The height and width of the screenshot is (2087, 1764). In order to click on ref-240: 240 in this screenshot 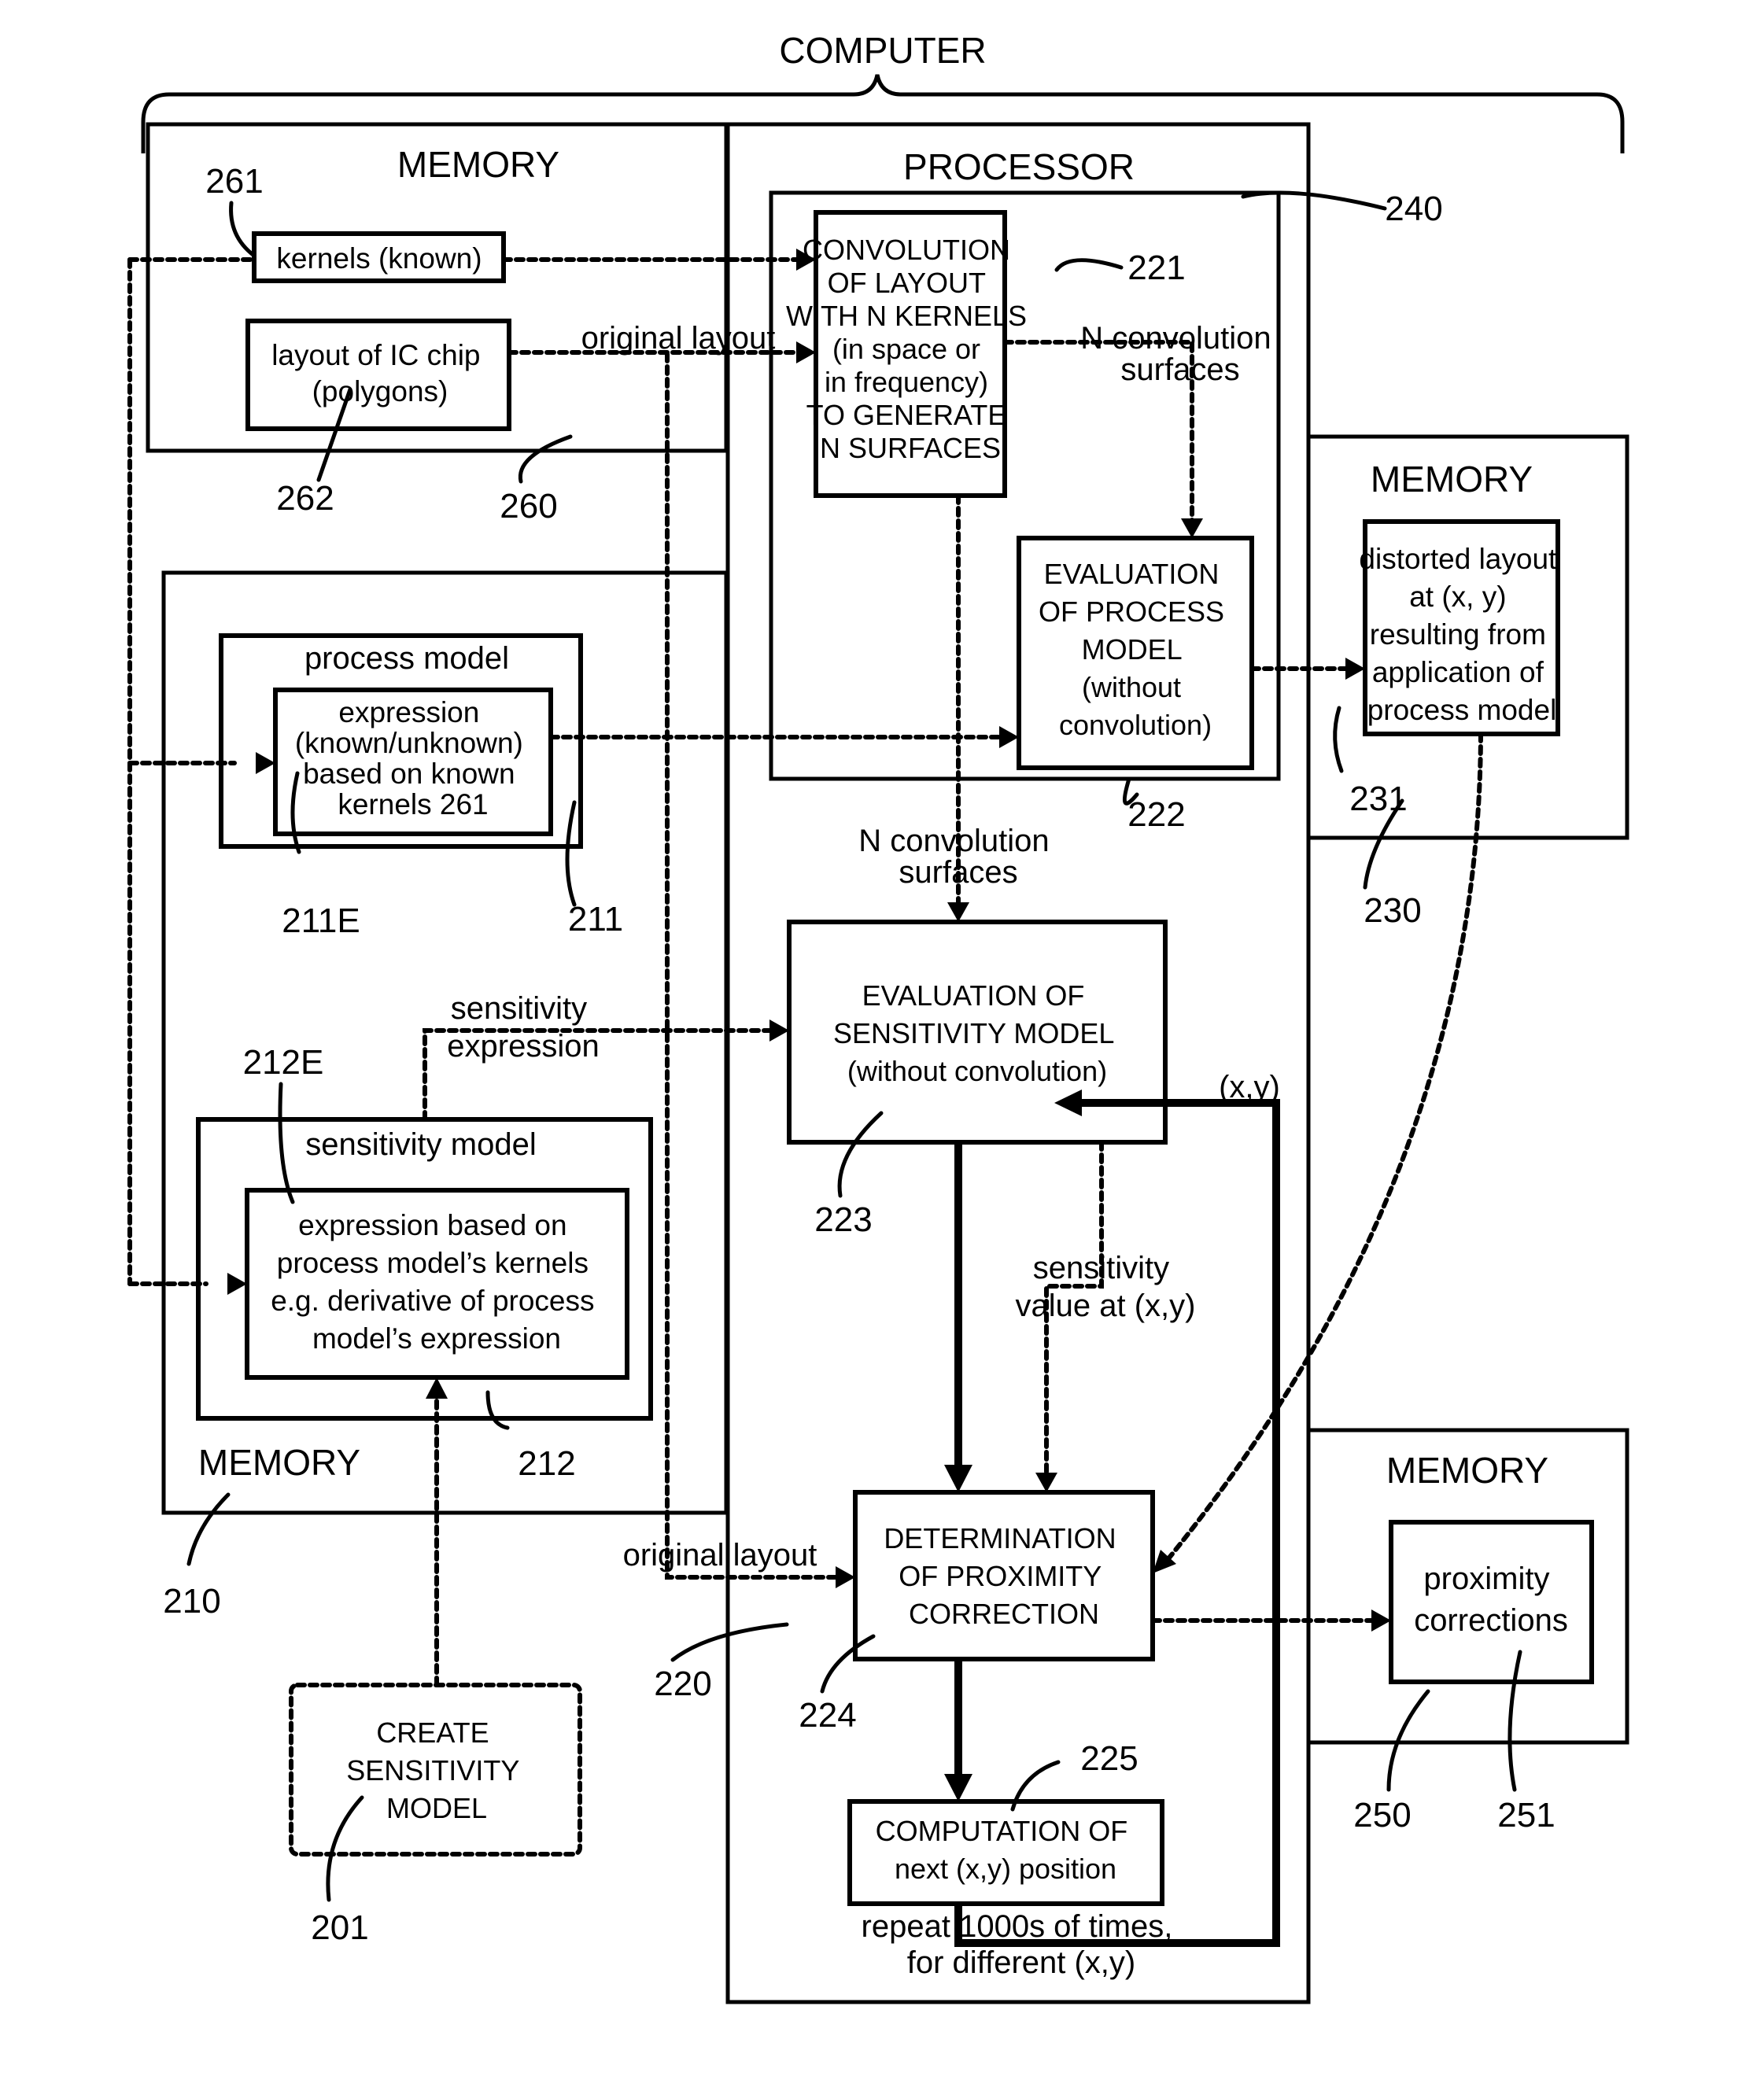, I will do `click(1413, 209)`.